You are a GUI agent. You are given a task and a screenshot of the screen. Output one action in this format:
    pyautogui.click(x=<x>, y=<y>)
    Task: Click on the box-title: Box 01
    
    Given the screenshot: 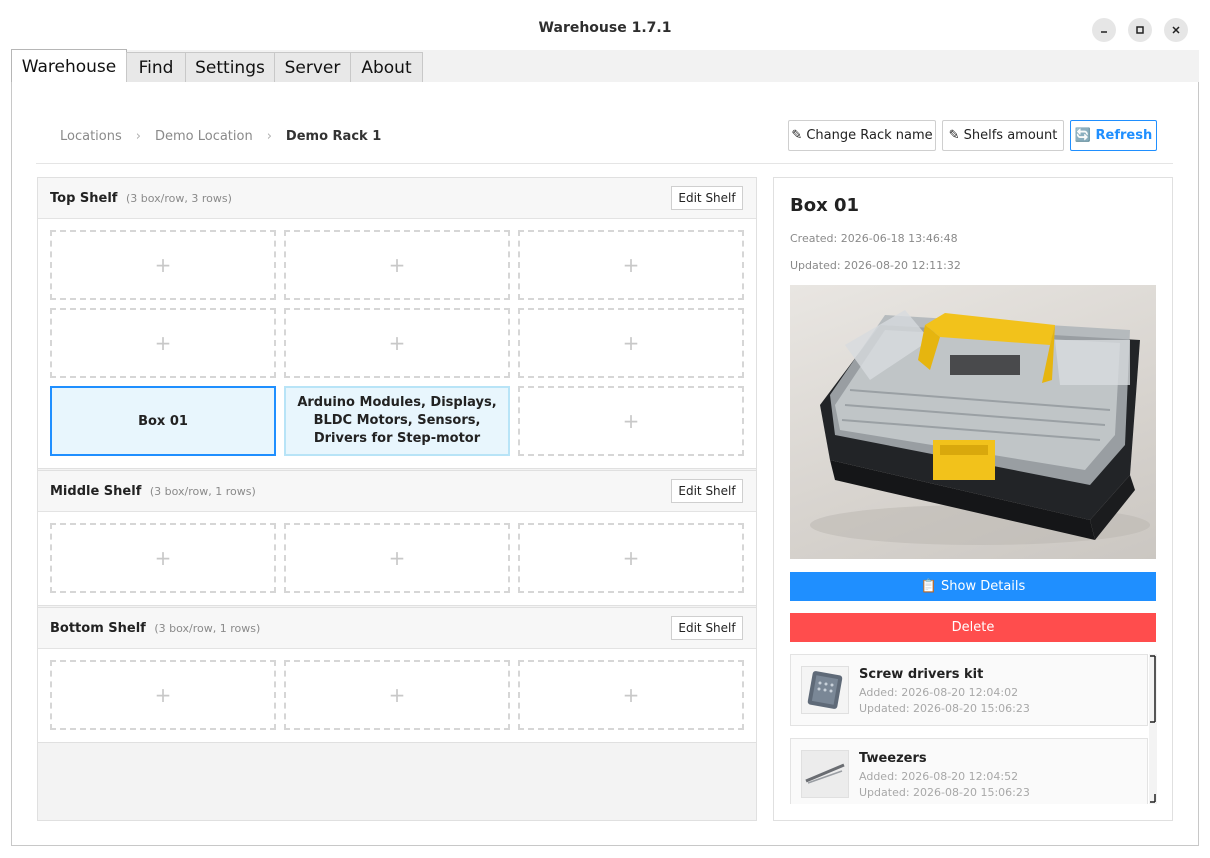 What is the action you would take?
    pyautogui.click(x=825, y=205)
    